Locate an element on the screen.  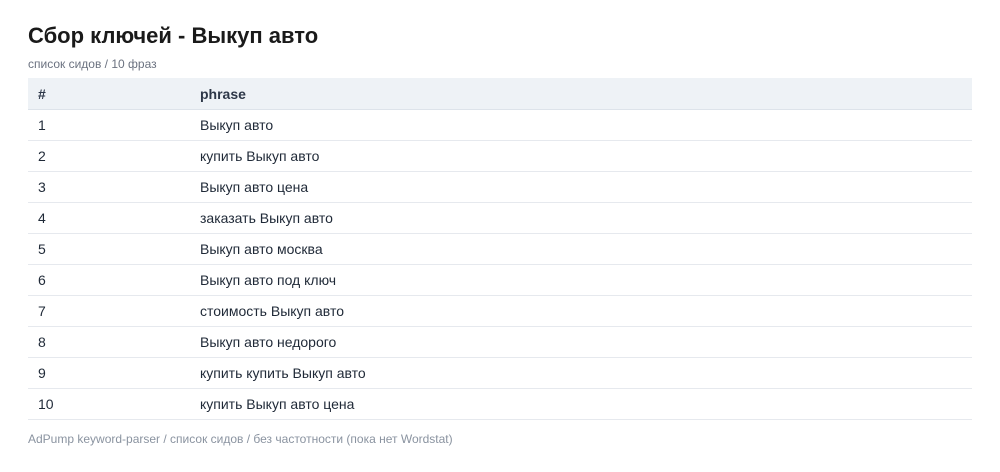
table-header: # phrase is located at coordinates (500, 94).